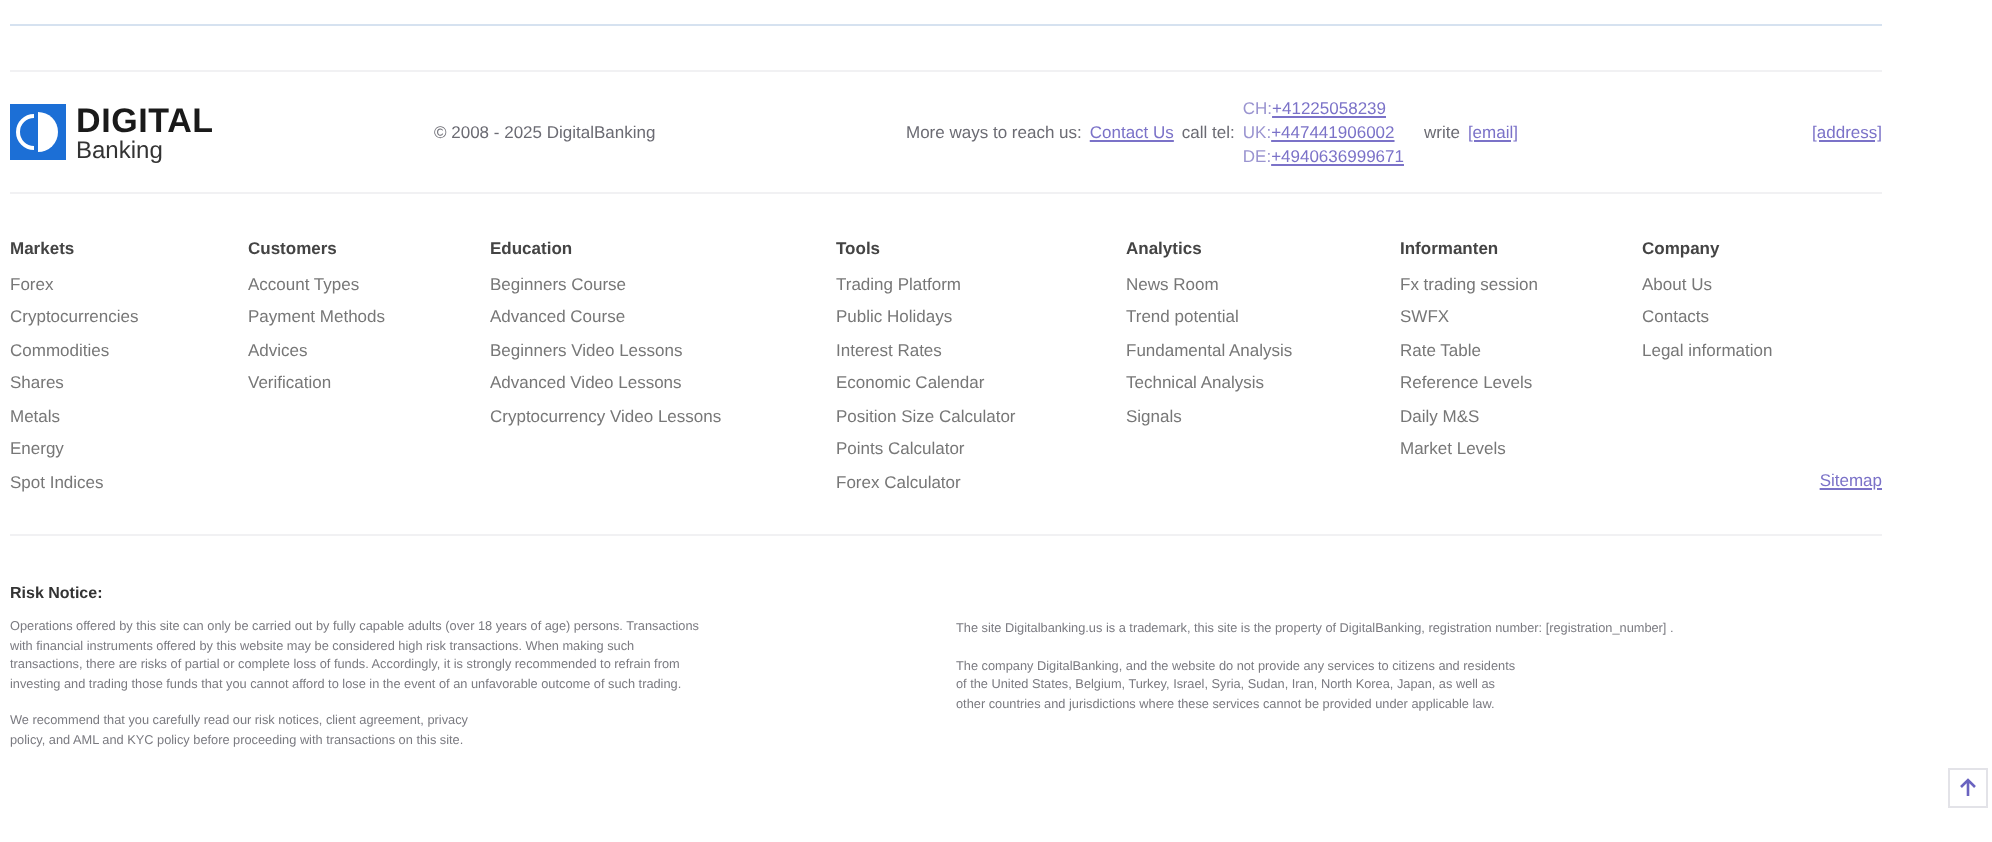  What do you see at coordinates (981, 349) in the screenshot?
I see `footer-link: Interest Rates` at bounding box center [981, 349].